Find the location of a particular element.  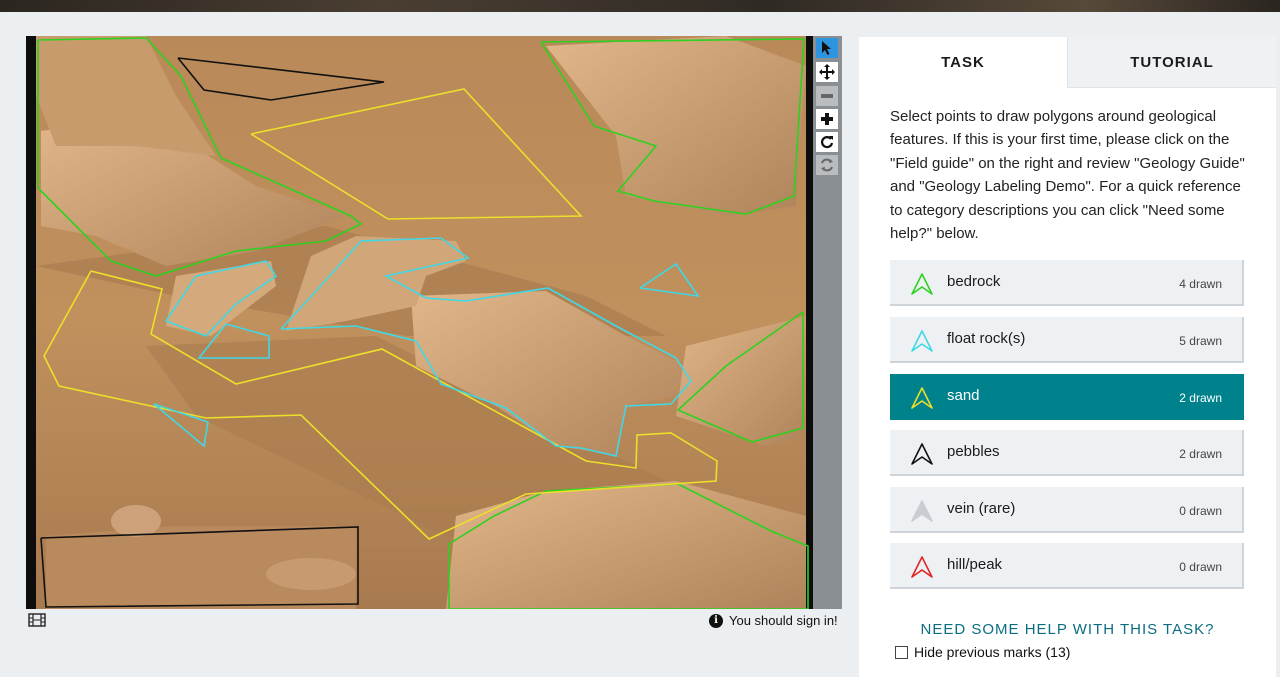

choice-5: hill/peak 0 drawn is located at coordinates (1067, 566).